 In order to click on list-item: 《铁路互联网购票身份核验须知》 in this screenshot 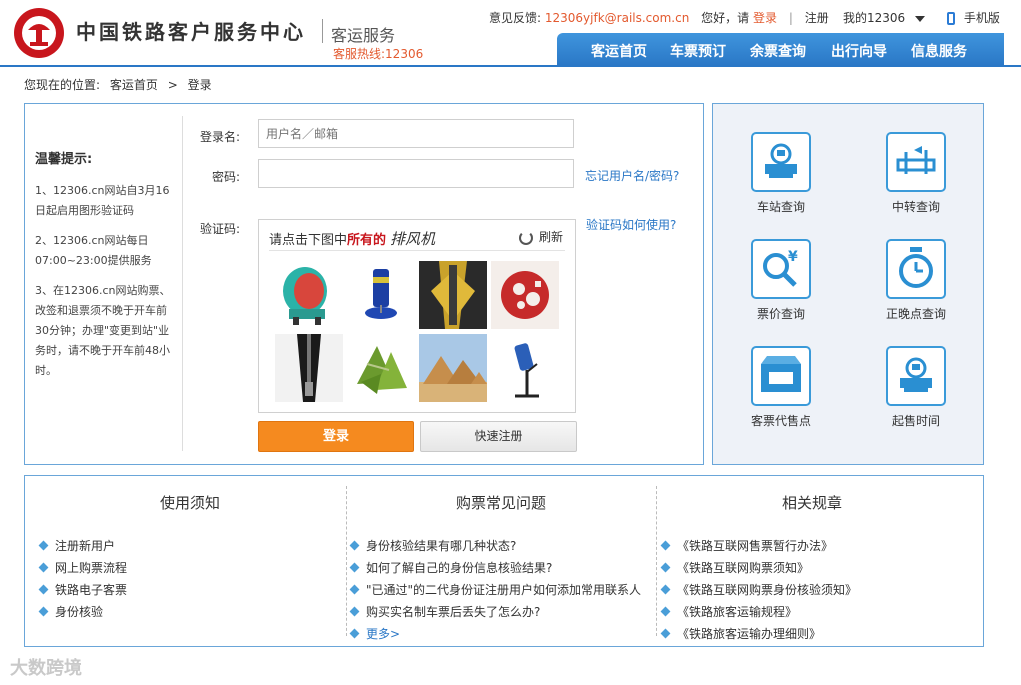, I will do `click(811, 590)`.